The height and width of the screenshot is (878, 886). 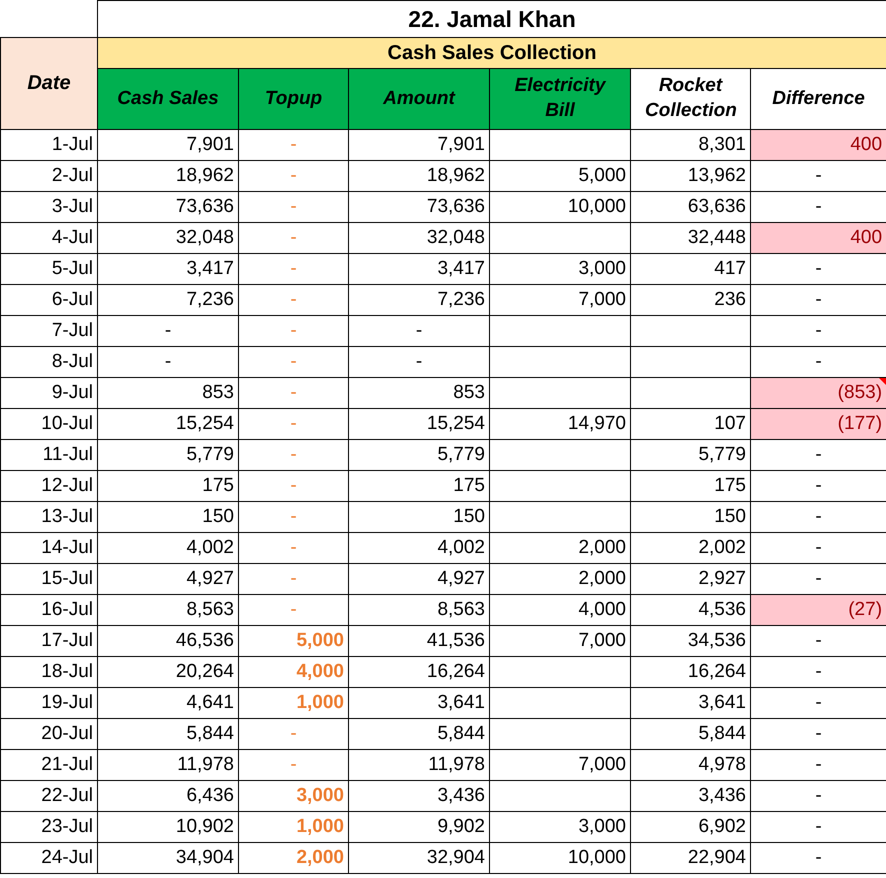 What do you see at coordinates (49, 84) in the screenshot?
I see `column-header: Date` at bounding box center [49, 84].